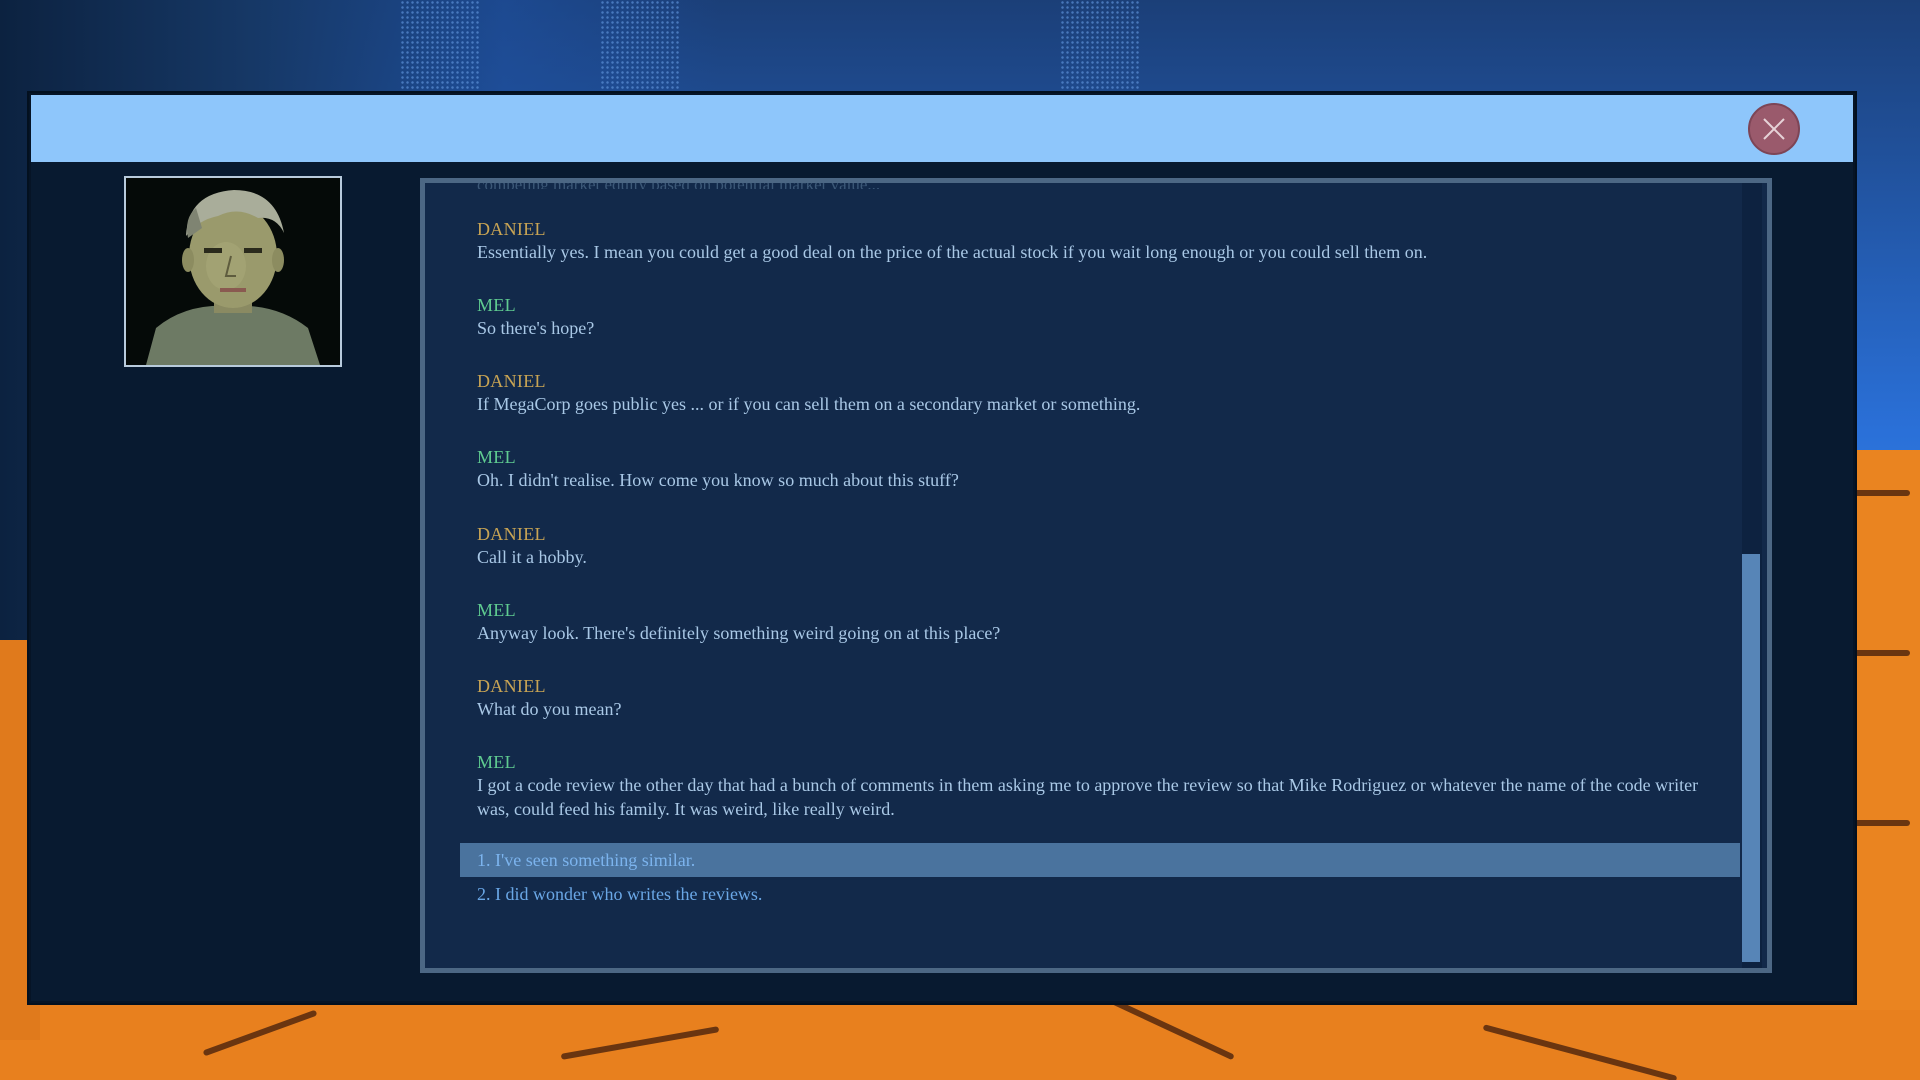 The image size is (1920, 1080). I want to click on character-portrait, so click(233, 271).